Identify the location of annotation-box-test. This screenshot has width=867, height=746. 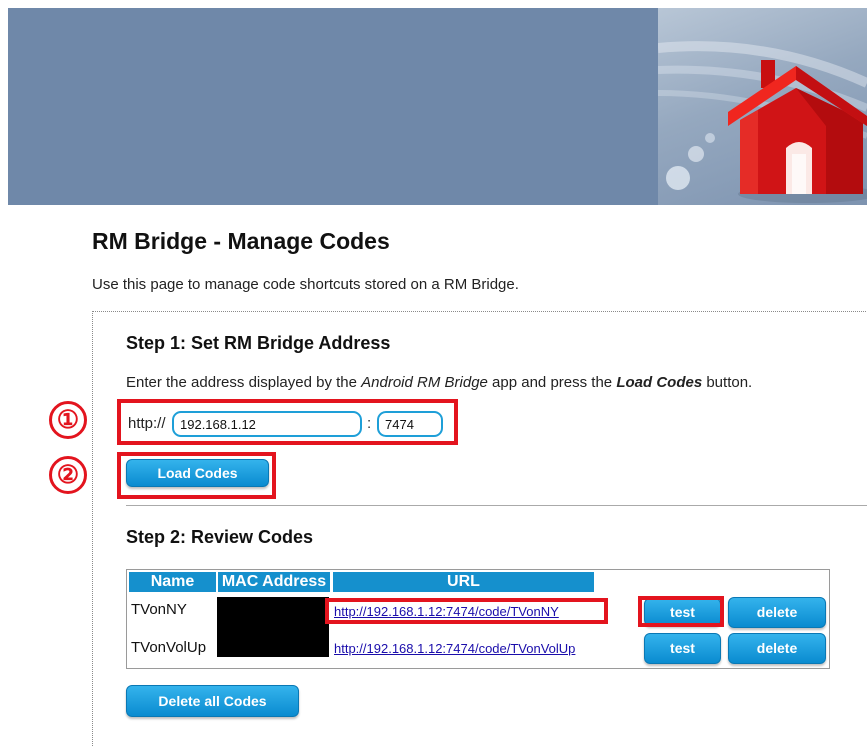
(681, 611).